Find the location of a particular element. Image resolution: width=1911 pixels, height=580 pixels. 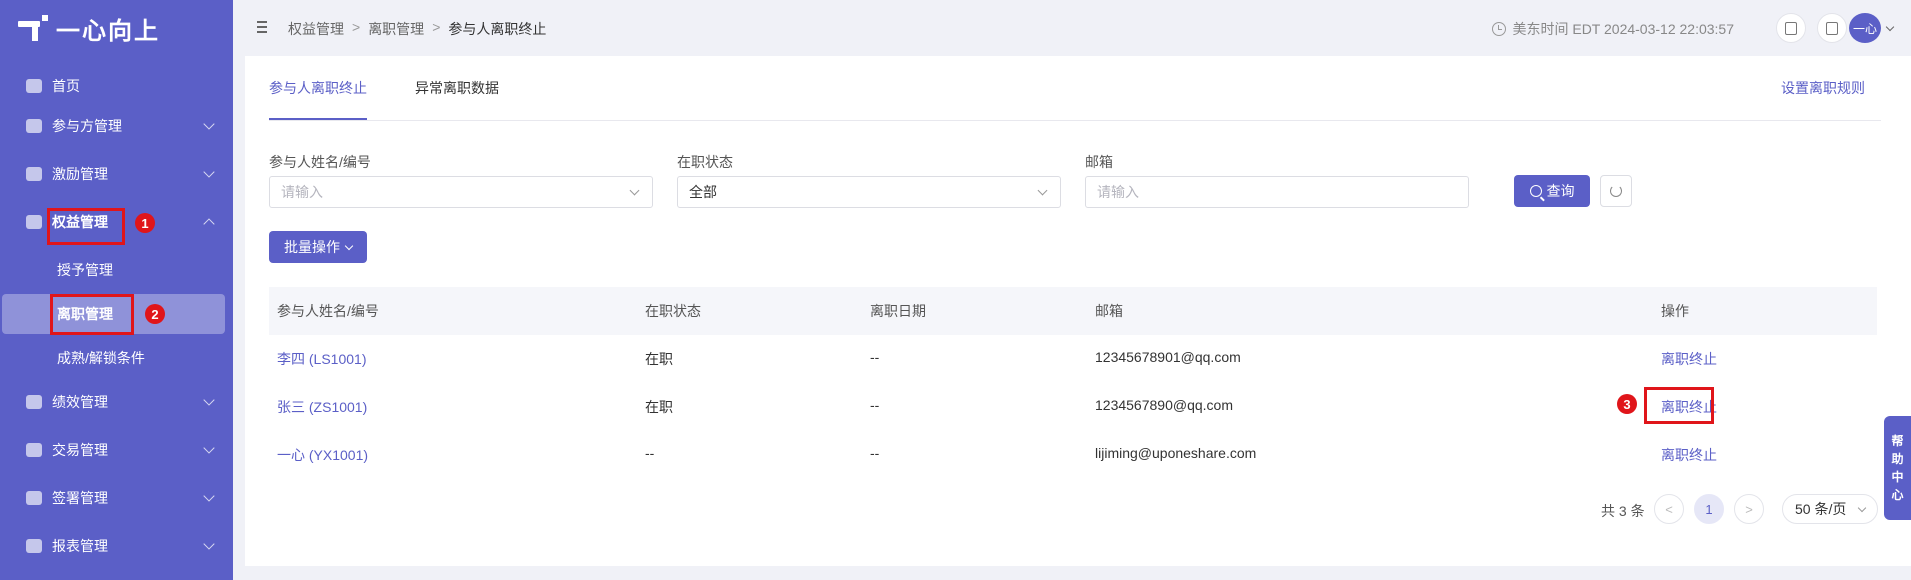

performance-icon is located at coordinates (34, 402).